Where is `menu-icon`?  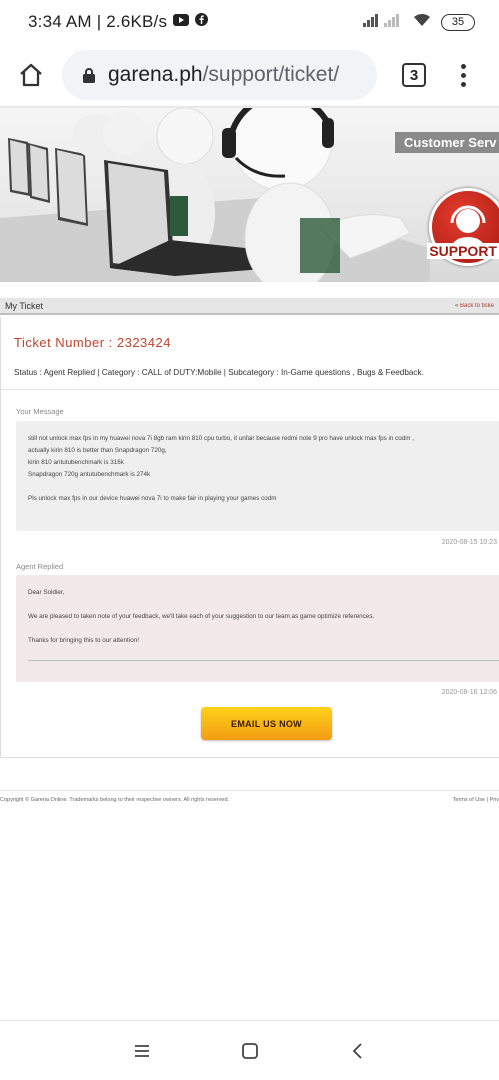
menu-icon is located at coordinates (141, 1050).